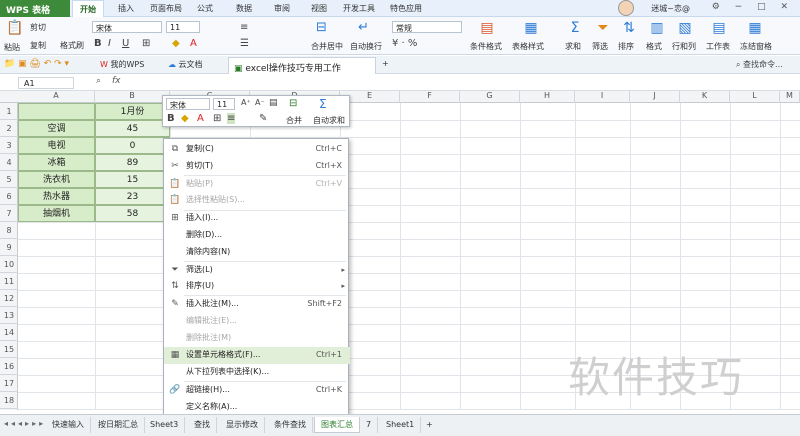  Describe the element at coordinates (9, 264) in the screenshot. I see `row-header-10: 10` at that location.